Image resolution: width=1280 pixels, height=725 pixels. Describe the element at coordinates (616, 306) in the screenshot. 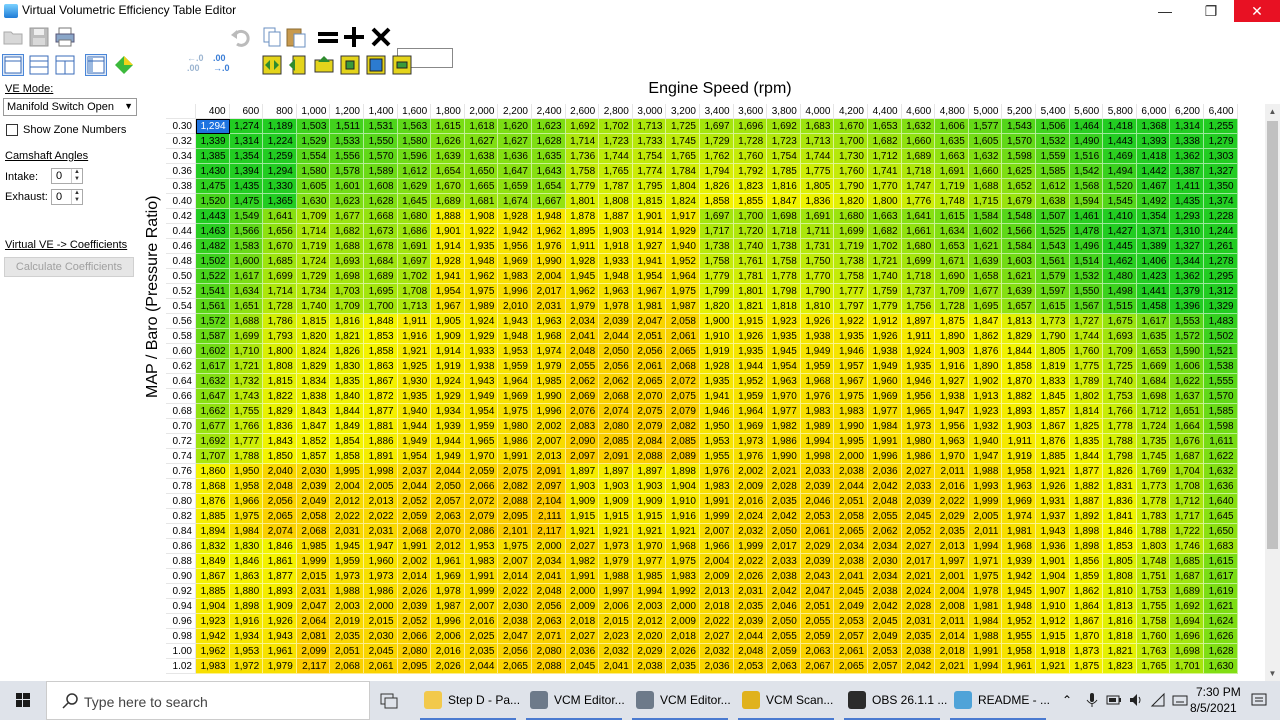

I see `table-cell: 1,978` at that location.